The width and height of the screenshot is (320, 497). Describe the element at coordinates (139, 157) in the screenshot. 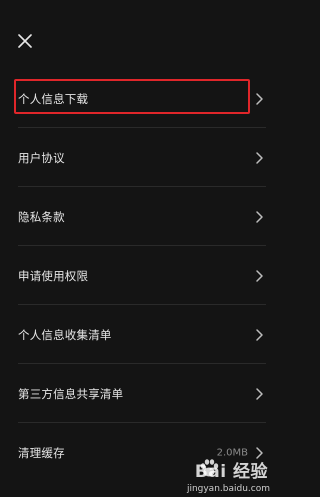

I see `menu-item-user-agreement: 用户协议` at that location.